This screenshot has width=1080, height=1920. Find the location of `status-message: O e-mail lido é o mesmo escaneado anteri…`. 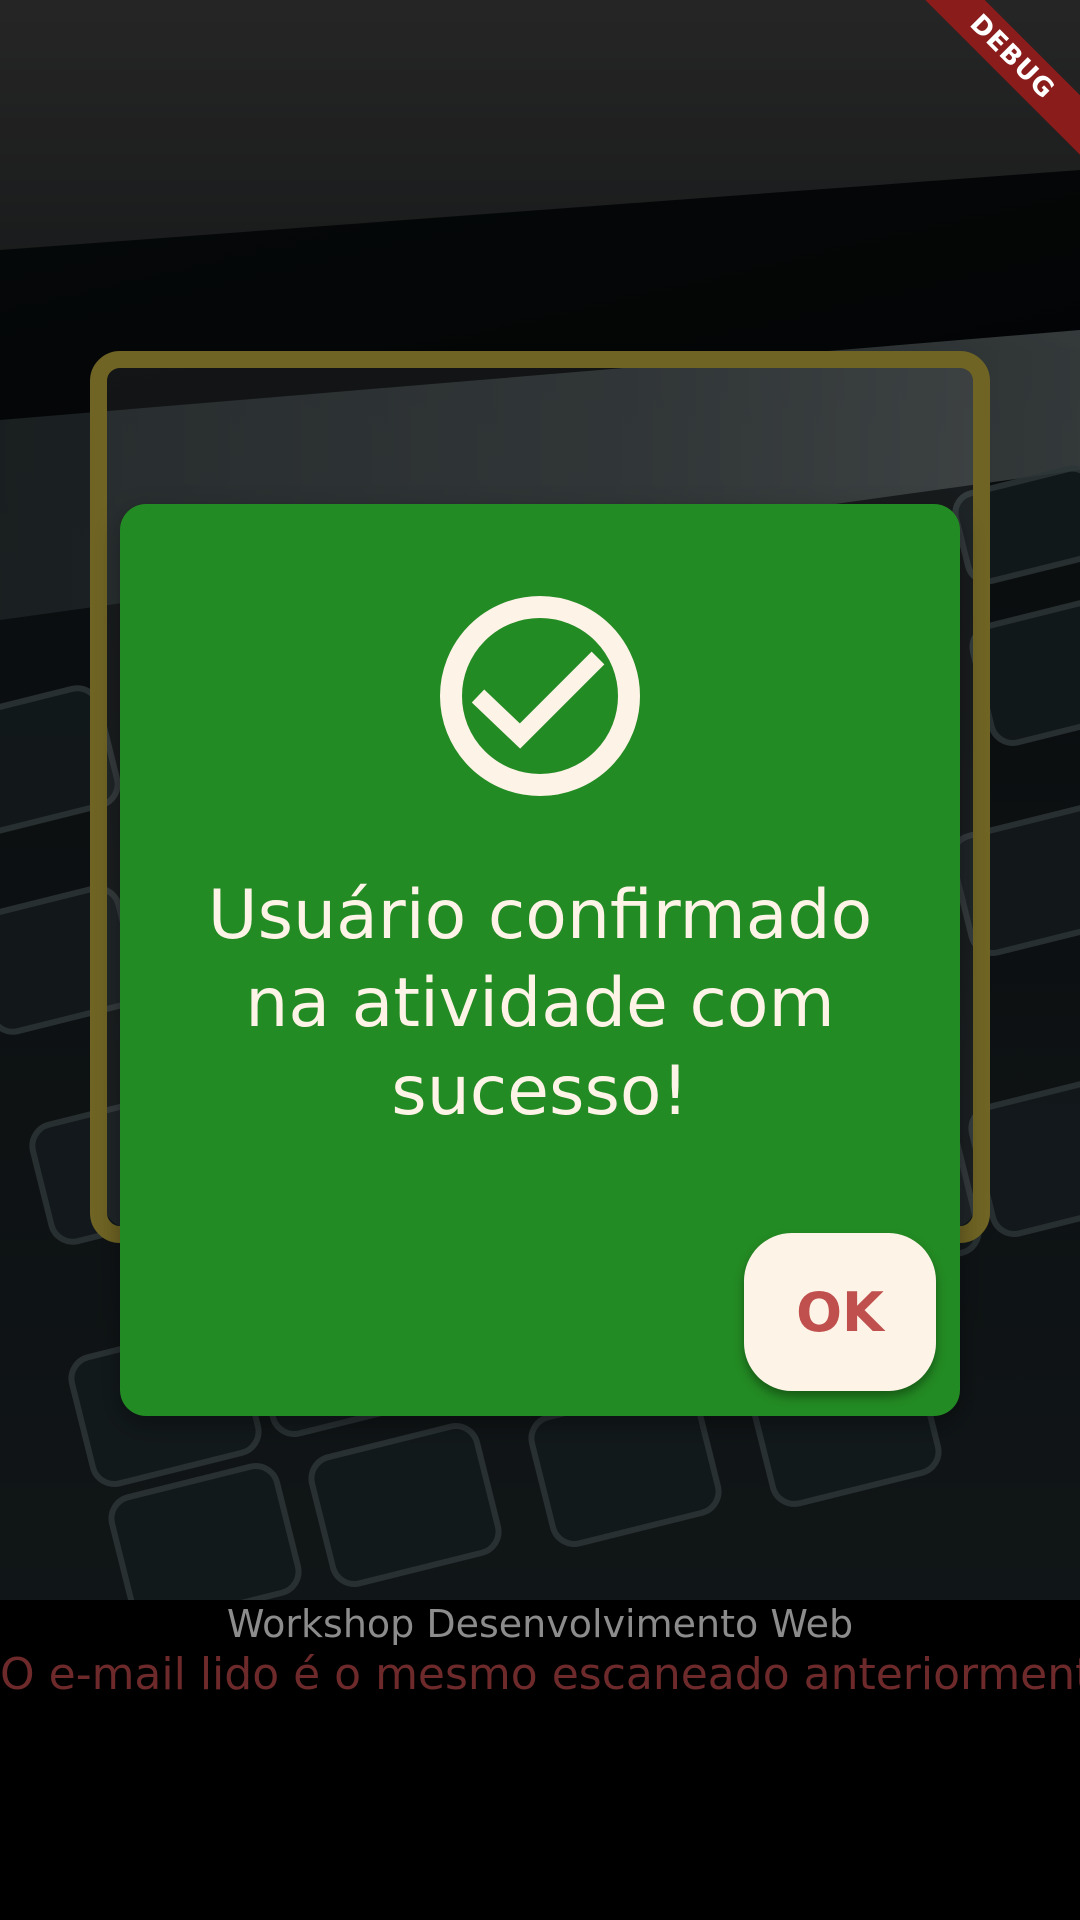

status-message: O e-mail lido é o mesmo escaneado anteri… is located at coordinates (540, 1674).